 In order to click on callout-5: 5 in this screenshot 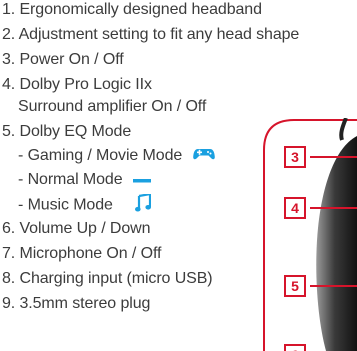, I will do `click(295, 286)`.